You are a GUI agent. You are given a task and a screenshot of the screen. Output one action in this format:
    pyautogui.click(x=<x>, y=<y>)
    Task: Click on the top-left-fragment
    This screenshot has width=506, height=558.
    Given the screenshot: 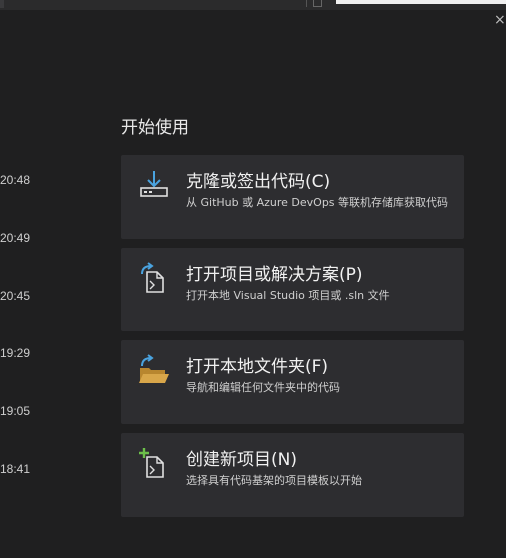 What is the action you would take?
    pyautogui.click(x=2, y=4)
    